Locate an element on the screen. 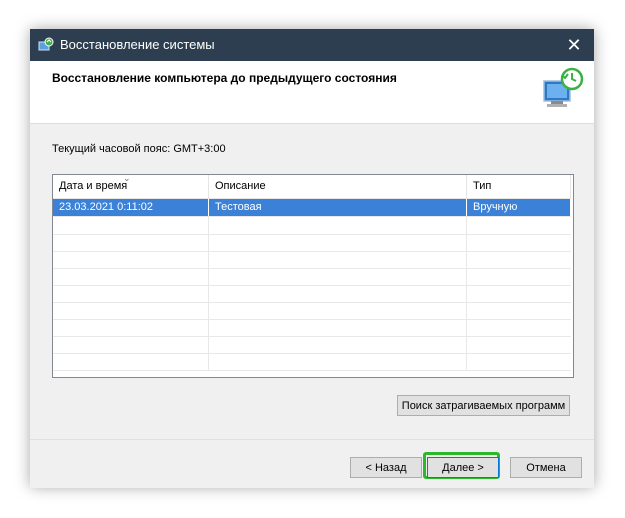 The width and height of the screenshot is (625, 518). scan-affected-programs-button: Поиск затрагиваемых программ is located at coordinates (483, 405).